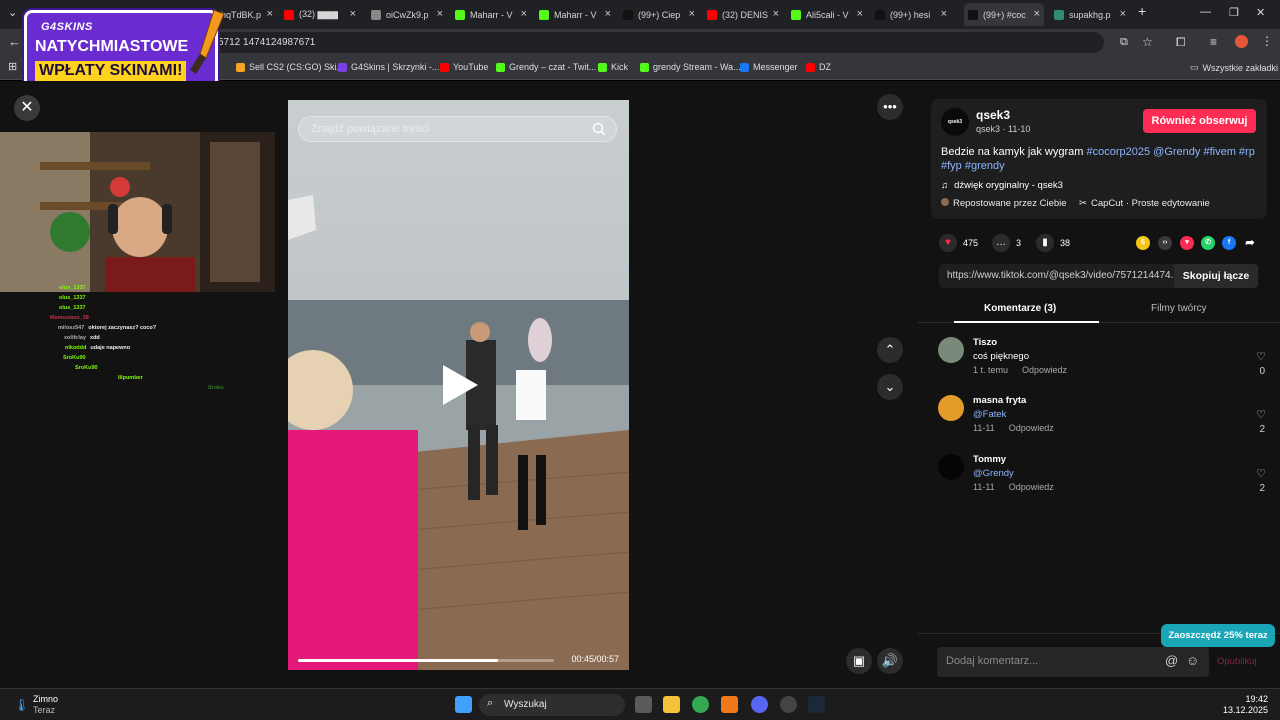 This screenshot has height=720, width=1280. Describe the element at coordinates (1004, 14) in the screenshot. I see `browser-tab: (99+) #coc ×` at that location.